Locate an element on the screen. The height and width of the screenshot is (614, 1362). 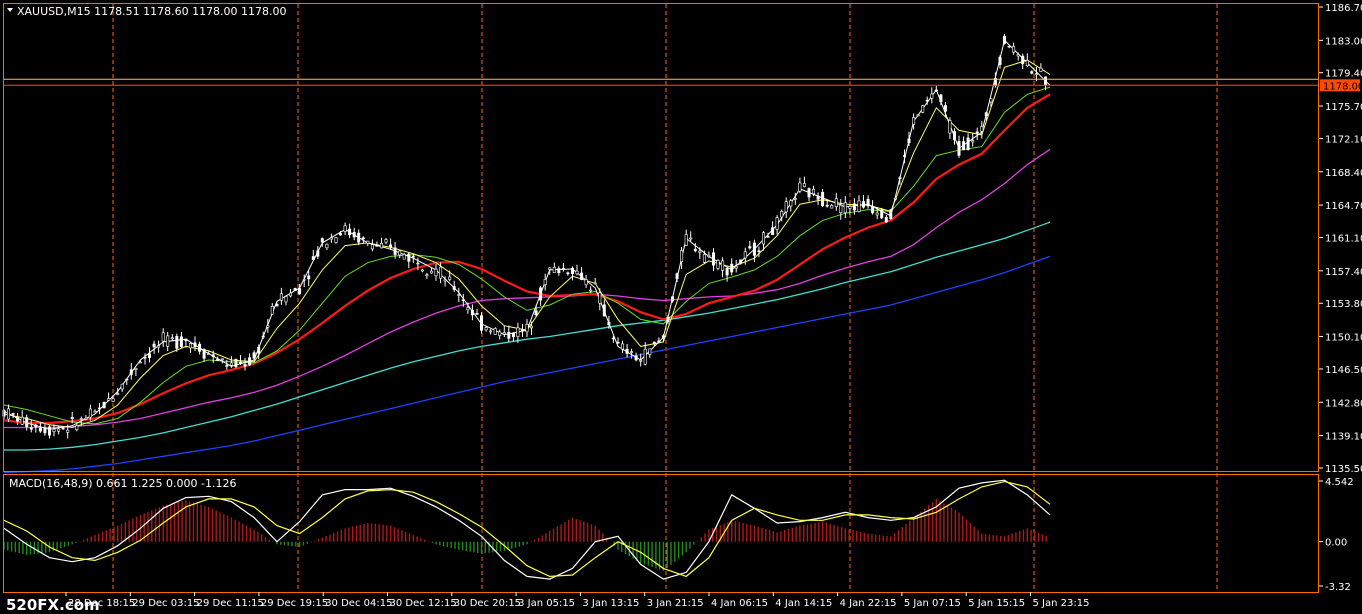
price-tick-label: 1139.10 is located at coordinates (1343, 437).